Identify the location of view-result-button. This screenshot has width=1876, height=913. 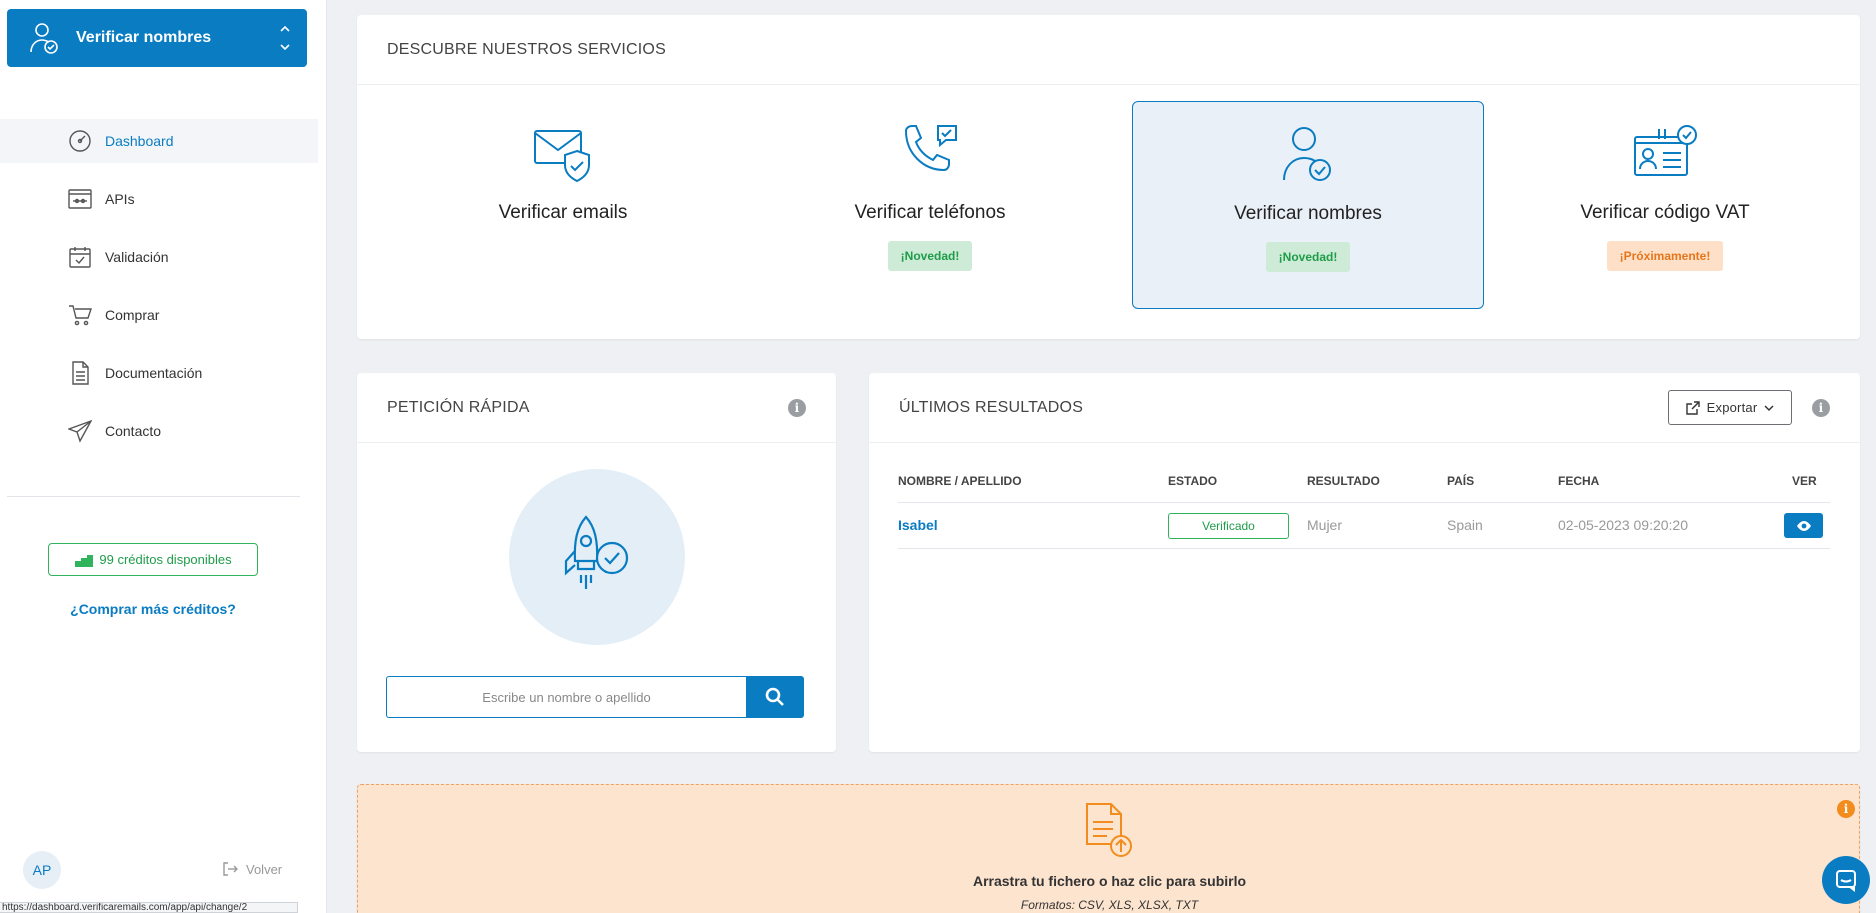
(1803, 525).